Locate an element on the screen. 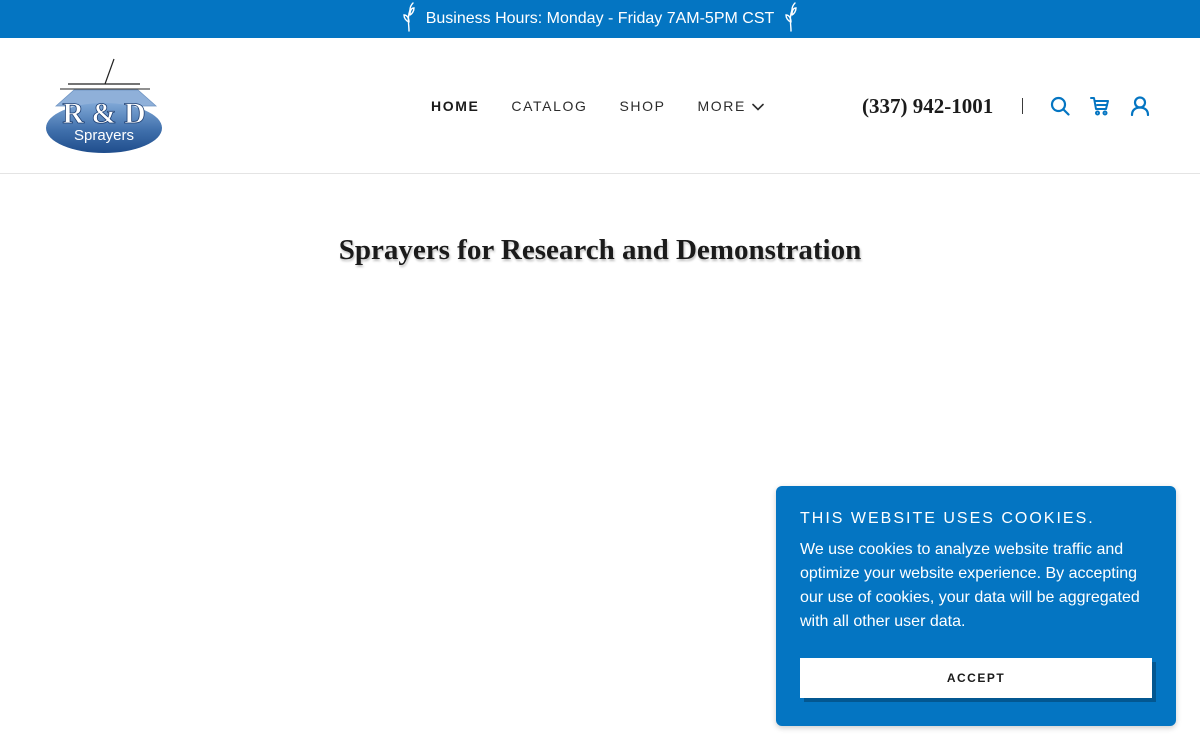  nav-item-label: MORE is located at coordinates (721, 106).